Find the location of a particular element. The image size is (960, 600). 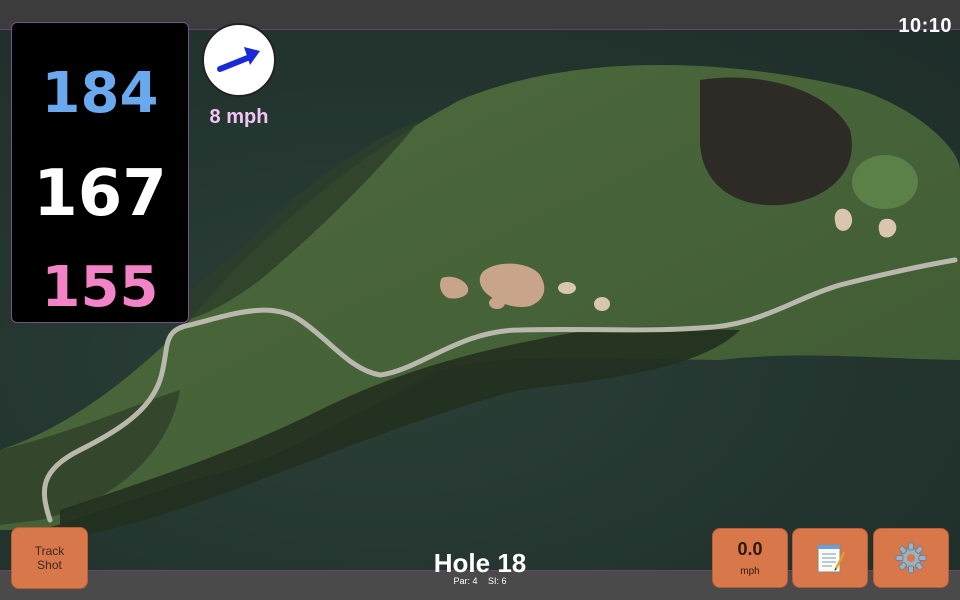

wind-arrow-icon is located at coordinates (238, 59).